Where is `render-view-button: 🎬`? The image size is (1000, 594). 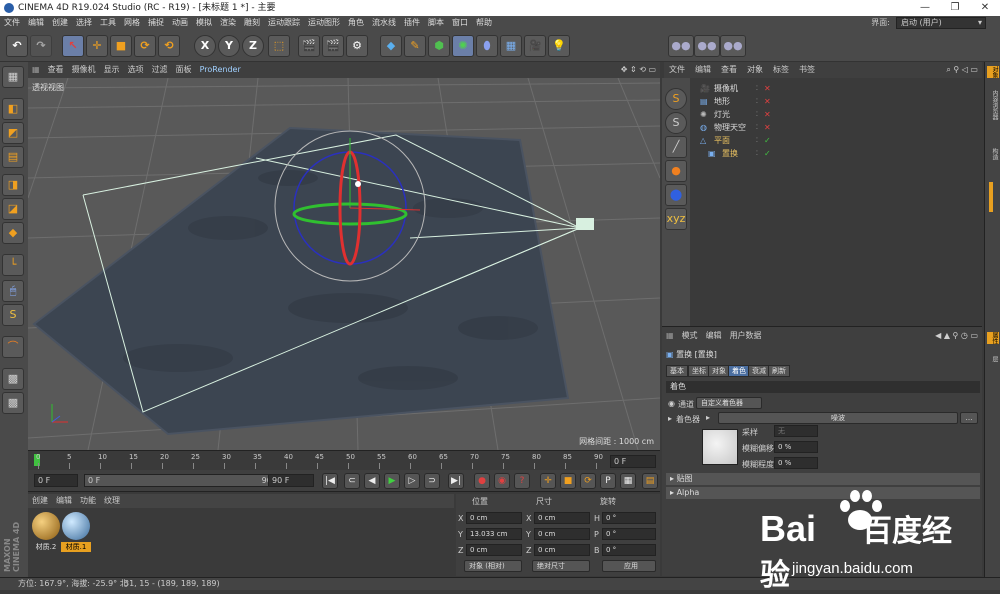
render-view-button: 🎬 is located at coordinates (309, 46).